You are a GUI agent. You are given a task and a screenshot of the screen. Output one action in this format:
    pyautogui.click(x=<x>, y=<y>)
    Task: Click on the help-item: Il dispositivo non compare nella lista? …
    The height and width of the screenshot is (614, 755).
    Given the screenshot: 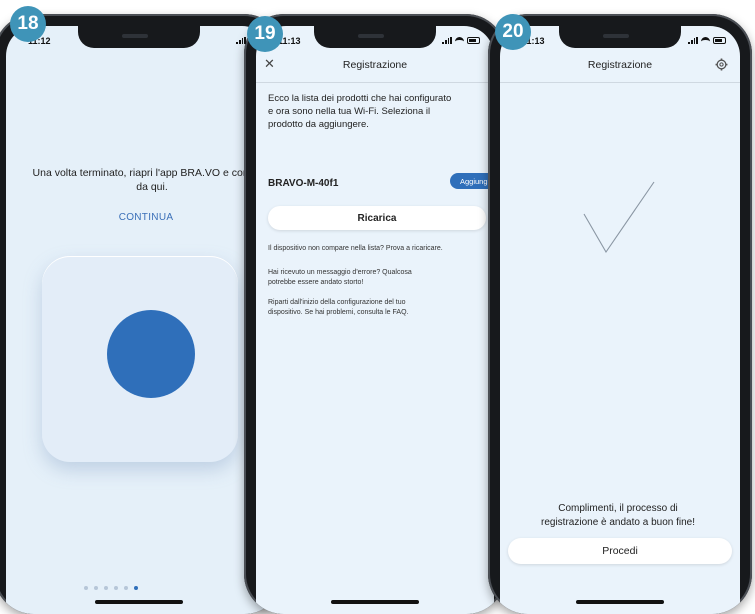 What is the action you would take?
    pyautogui.click(x=381, y=249)
    